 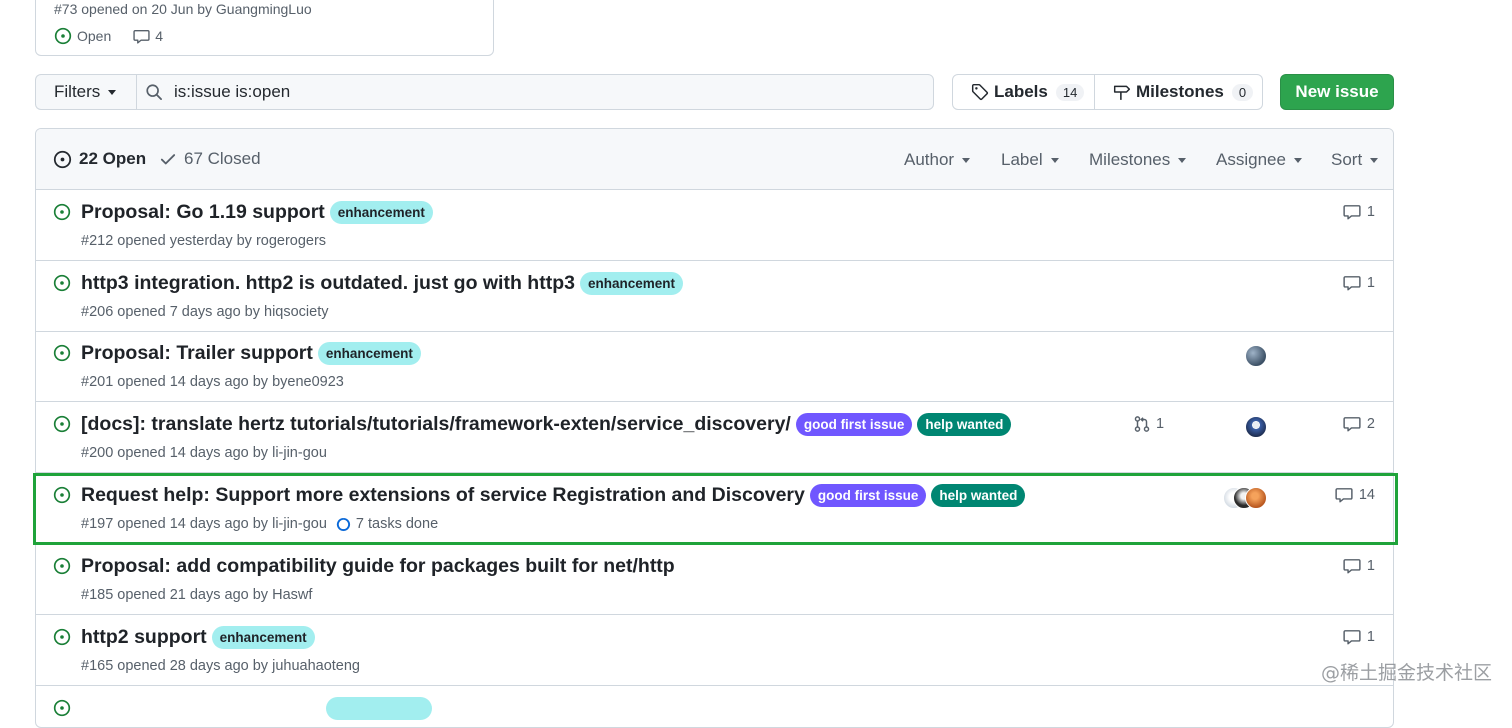 I want to click on new-issue-button: New issue, so click(x=1337, y=92).